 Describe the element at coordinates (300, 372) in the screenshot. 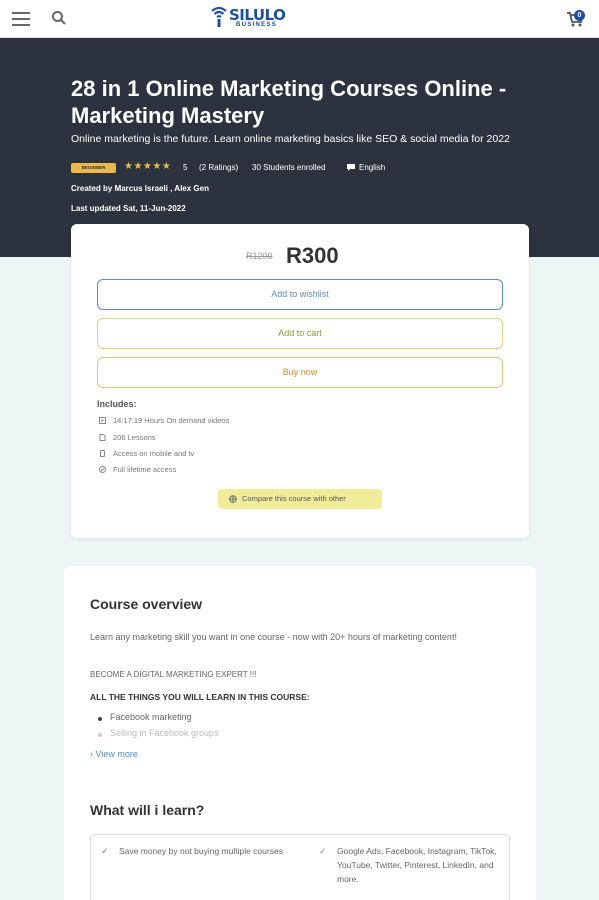

I see `buy-now-button: Buy now` at that location.